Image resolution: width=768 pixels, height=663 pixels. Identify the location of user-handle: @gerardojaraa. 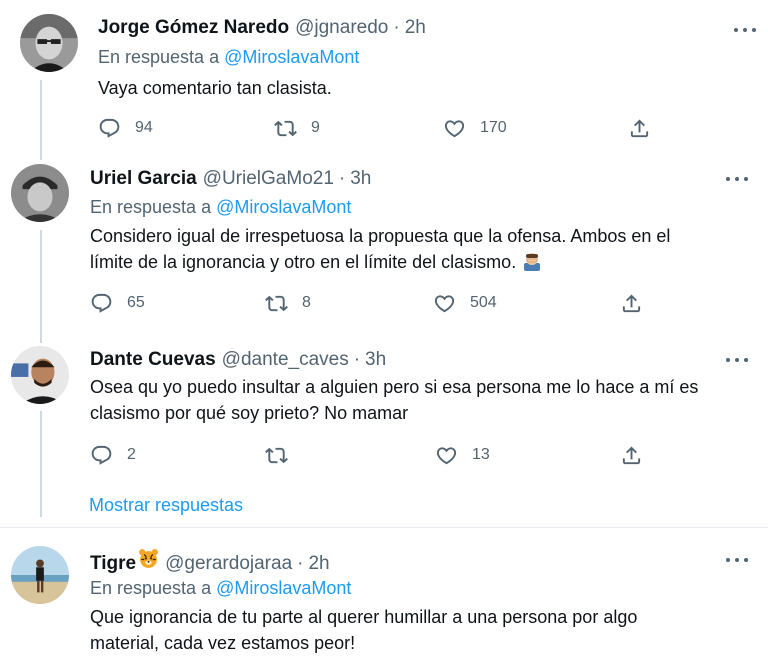
(228, 564).